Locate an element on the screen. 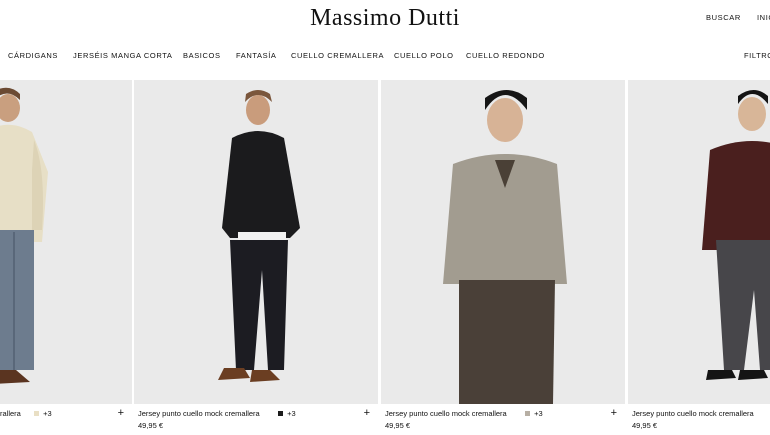  category-fantasy: FANTASÍA is located at coordinates (256, 55).